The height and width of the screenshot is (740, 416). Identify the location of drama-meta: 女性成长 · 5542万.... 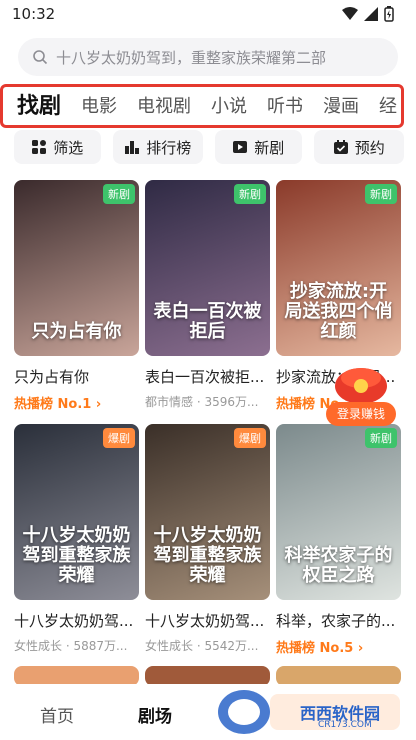
(202, 646).